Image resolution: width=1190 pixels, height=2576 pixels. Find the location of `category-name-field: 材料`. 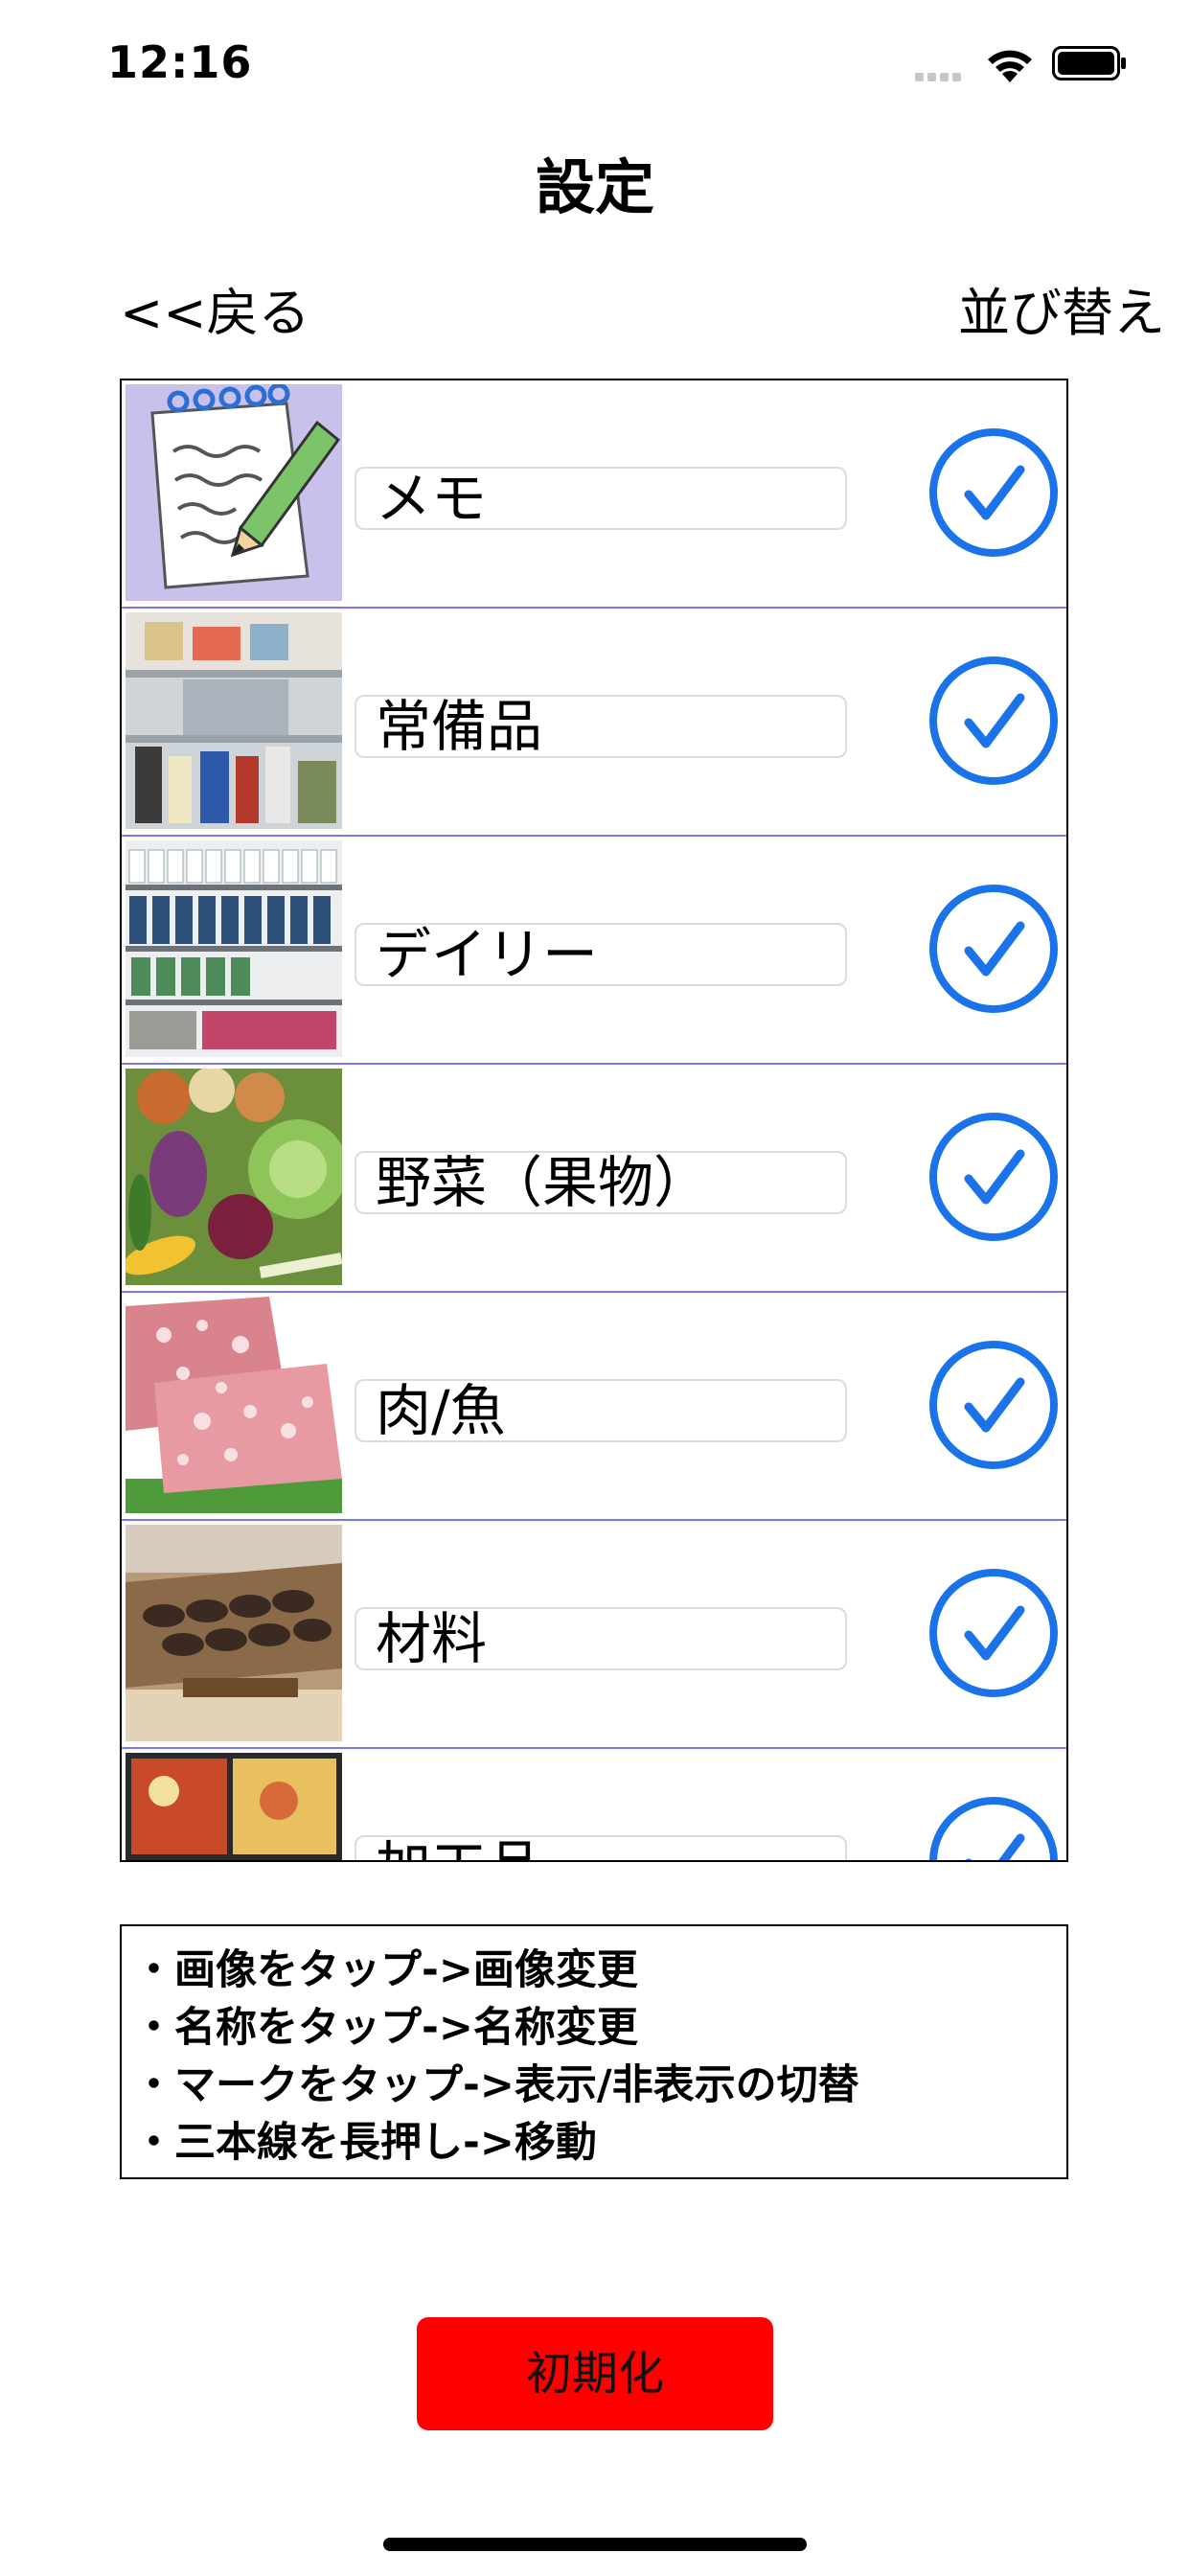

category-name-field: 材料 is located at coordinates (601, 1638).